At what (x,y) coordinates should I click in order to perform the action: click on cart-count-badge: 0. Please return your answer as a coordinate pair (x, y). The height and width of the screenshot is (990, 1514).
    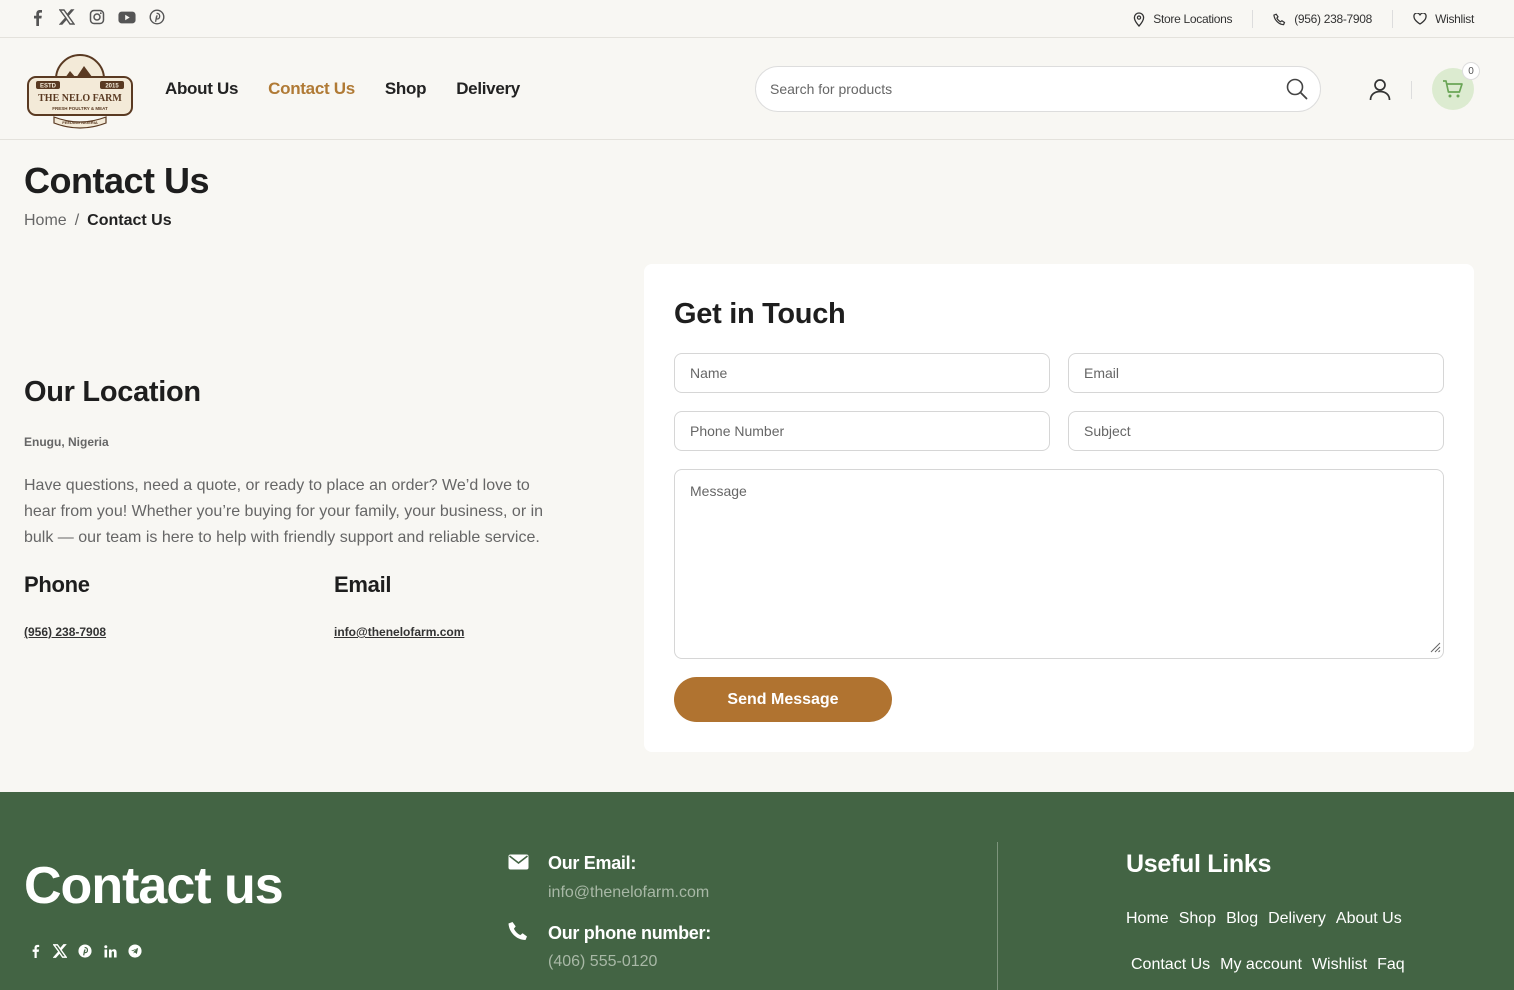
    Looking at the image, I should click on (1471, 71).